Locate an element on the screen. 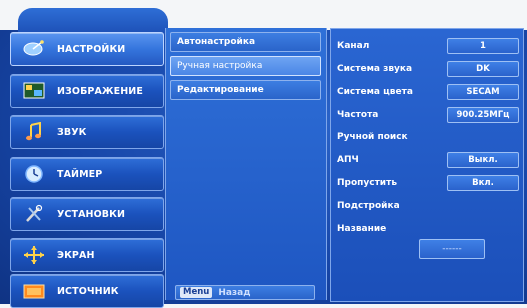  screen-icon is located at coordinates (34, 255).